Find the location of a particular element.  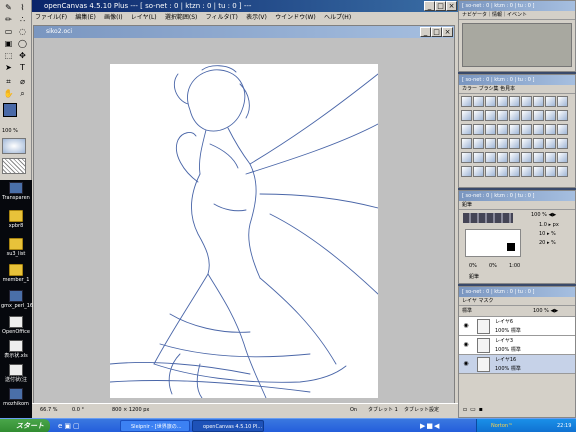

navigator-tabs: ナビゲータ｜情報｜イベント is located at coordinates (517, 15).